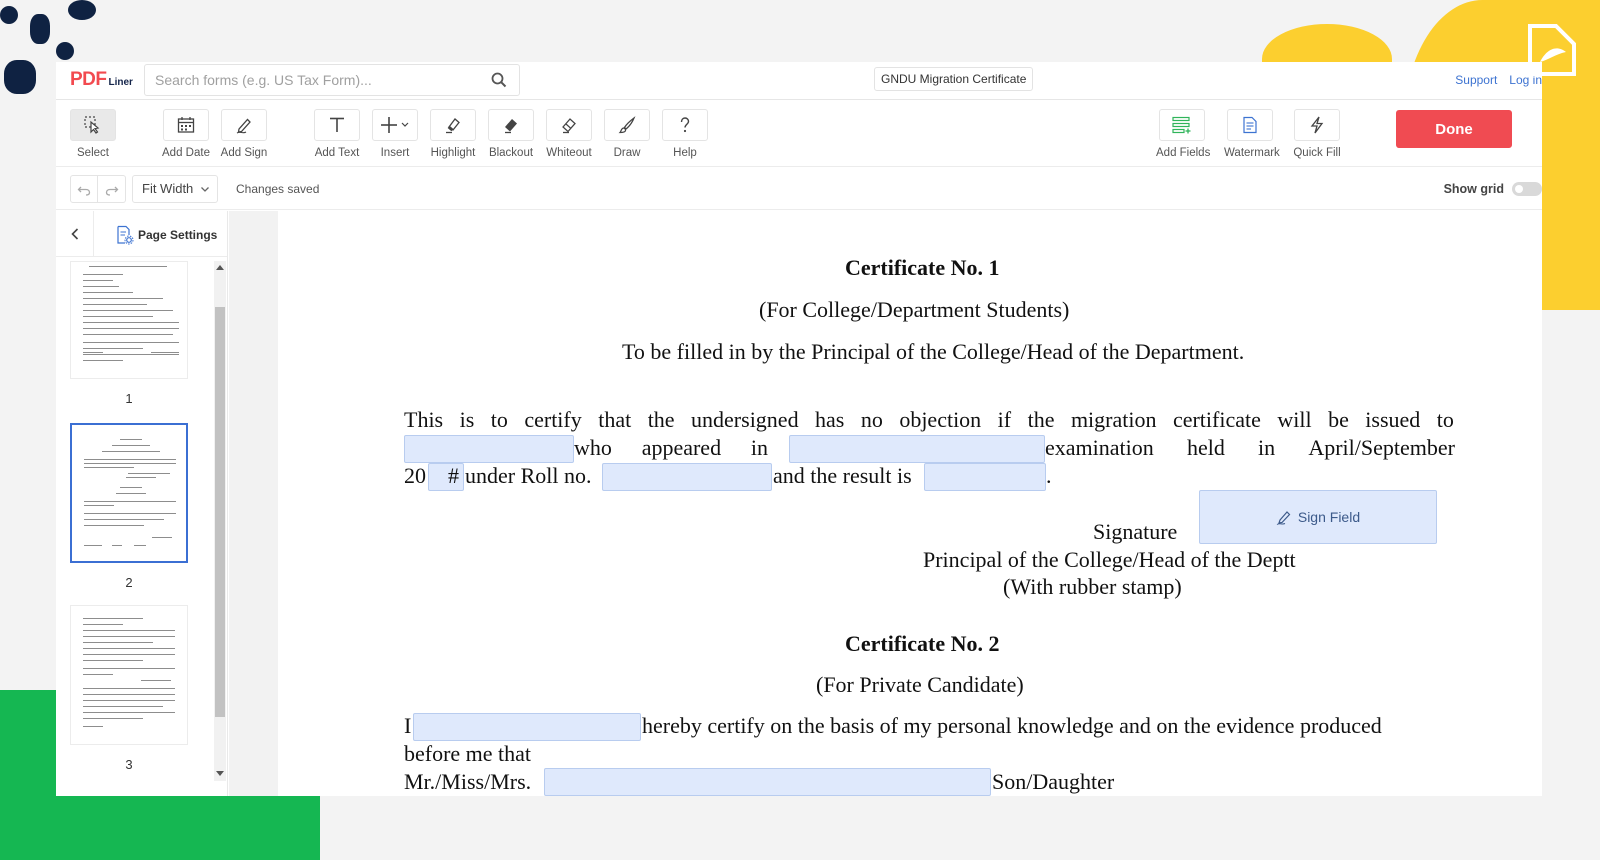  I want to click on page-settings-button: Page Settings, so click(166, 235).